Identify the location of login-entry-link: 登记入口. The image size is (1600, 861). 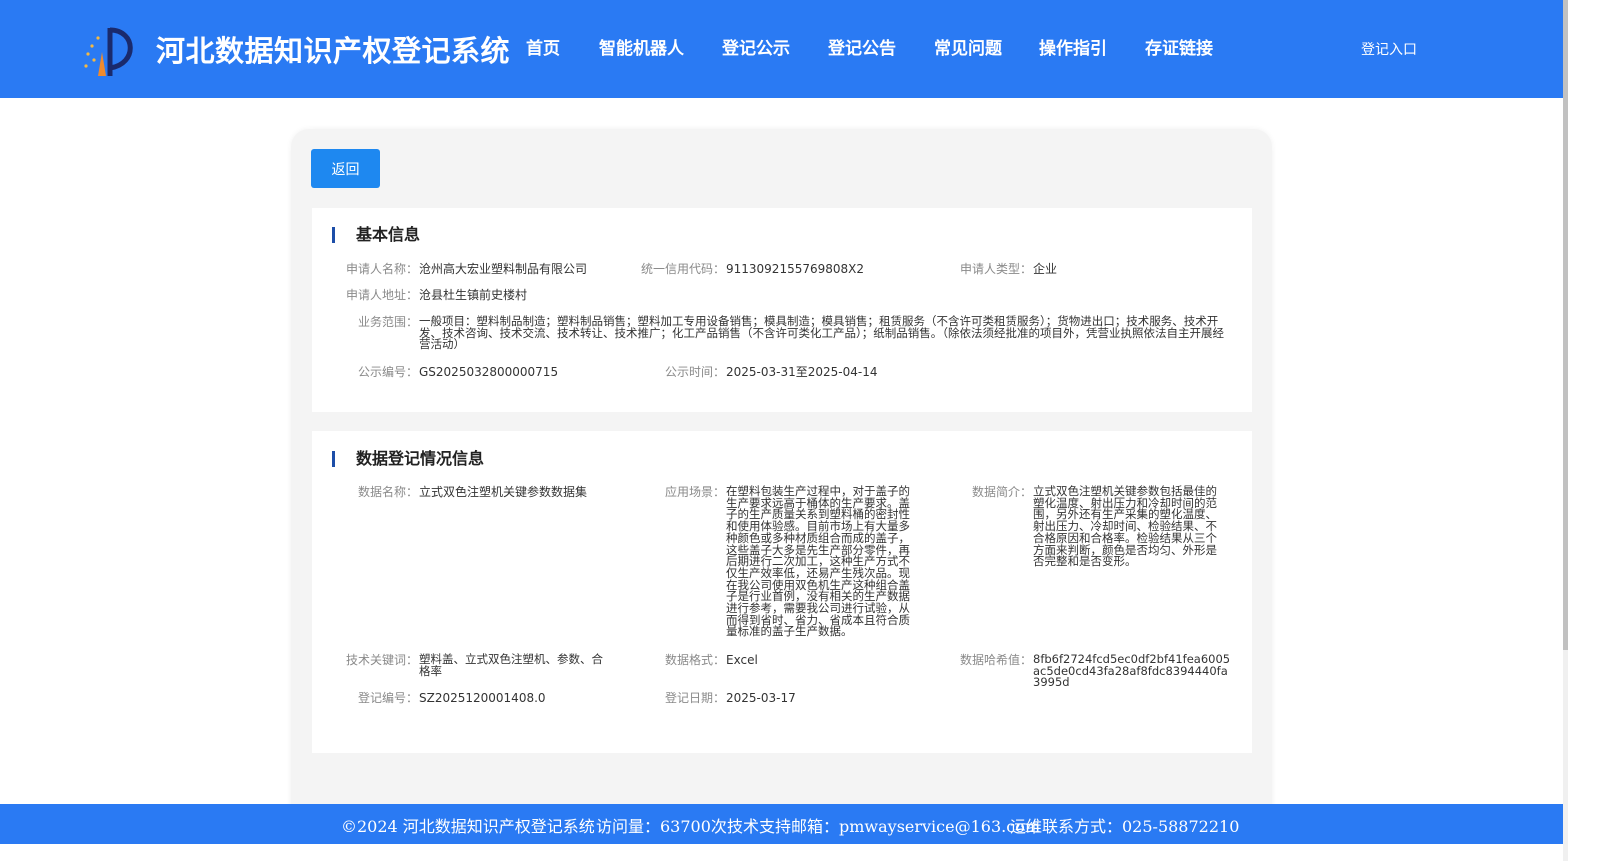
(1389, 49).